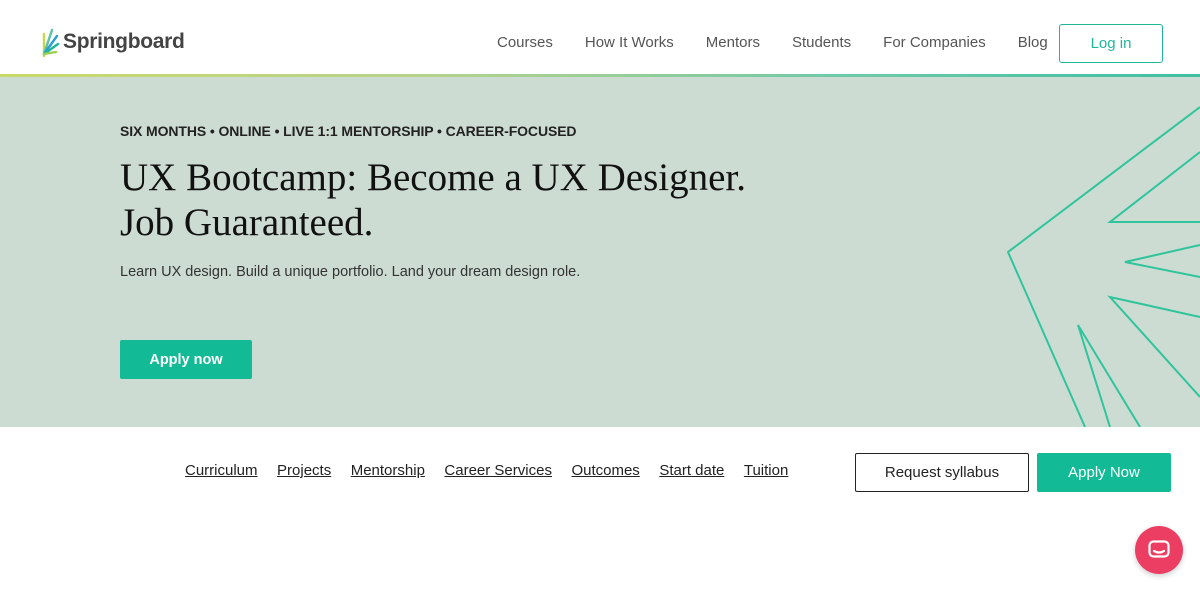 This screenshot has height=600, width=1200. What do you see at coordinates (766, 470) in the screenshot?
I see `subnav-tuition: Tuition` at bounding box center [766, 470].